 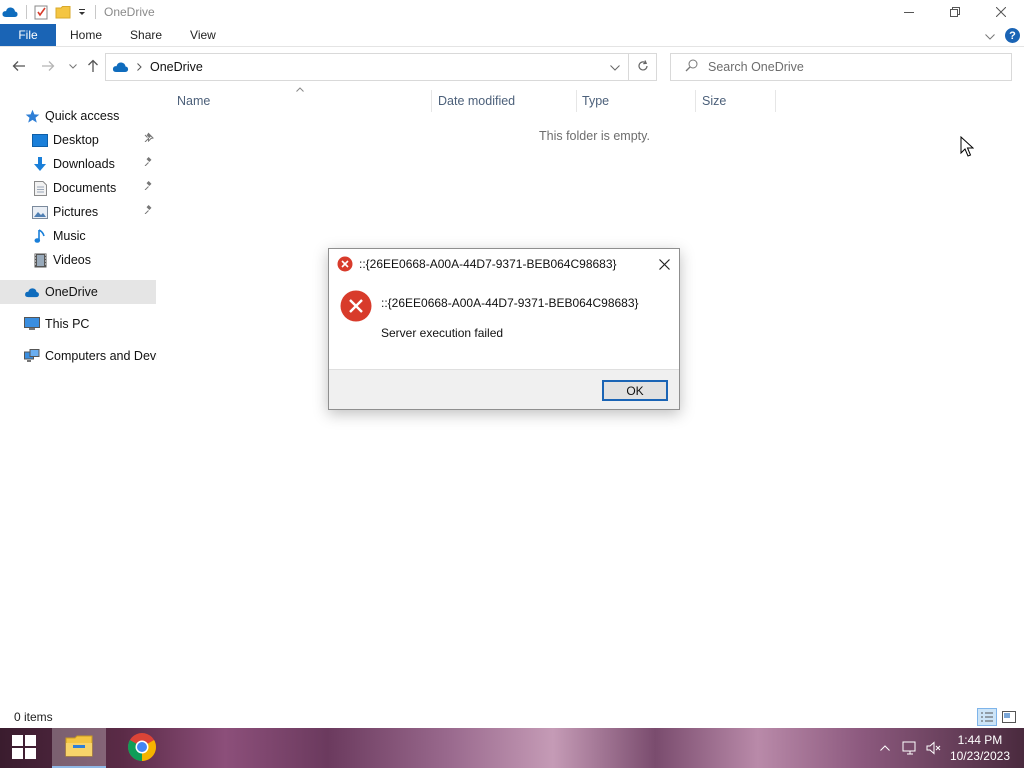 What do you see at coordinates (59, 236) in the screenshot?
I see `sidebar-item-music: Music` at bounding box center [59, 236].